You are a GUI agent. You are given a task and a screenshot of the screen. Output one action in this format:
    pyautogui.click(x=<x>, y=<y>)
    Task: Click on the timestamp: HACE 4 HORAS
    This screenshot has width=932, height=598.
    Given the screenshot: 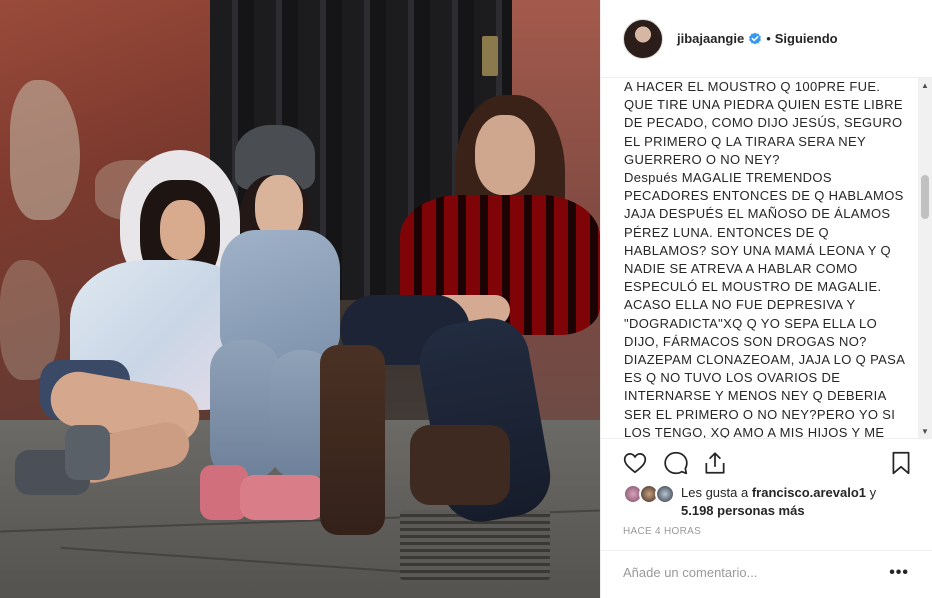 What is the action you would take?
    pyautogui.click(x=662, y=531)
    